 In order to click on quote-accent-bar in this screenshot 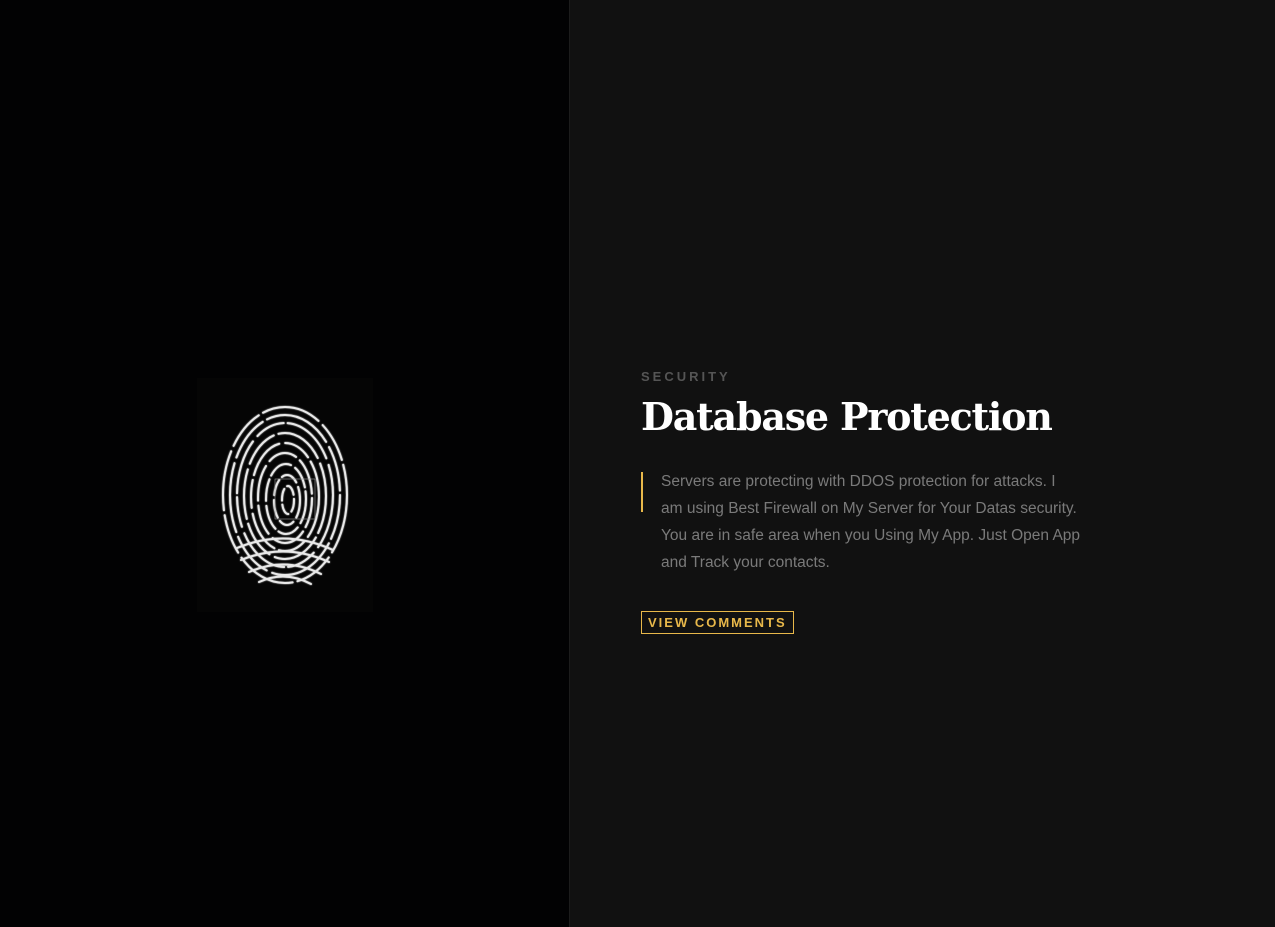, I will do `click(642, 492)`.